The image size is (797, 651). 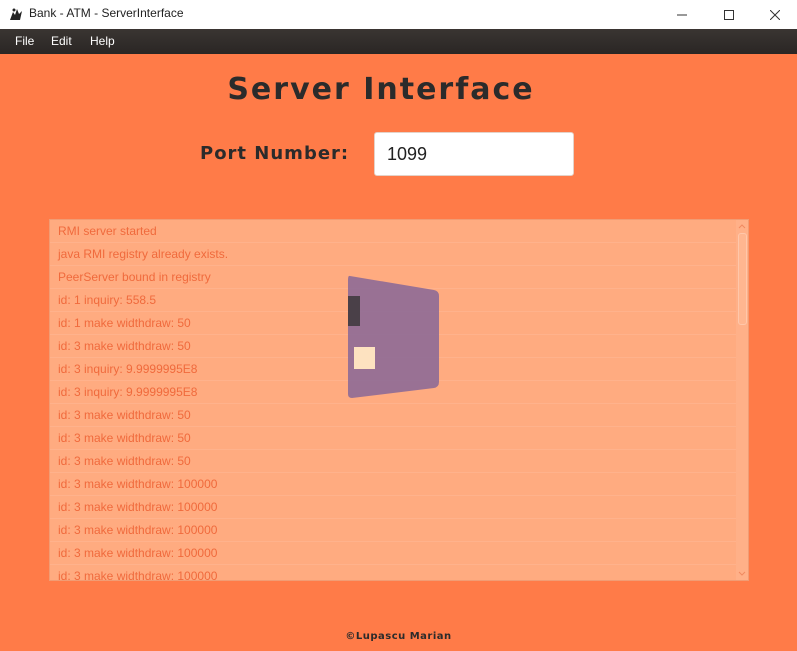 I want to click on page-title: Server Interface, so click(x=381, y=89).